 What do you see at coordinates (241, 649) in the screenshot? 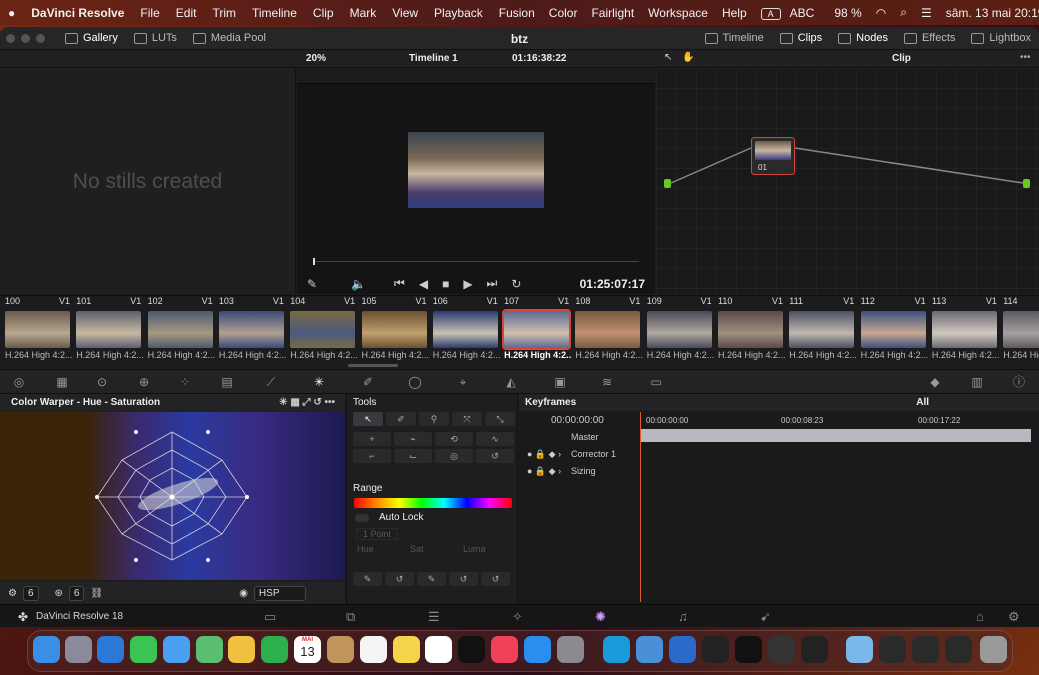
I see `photos-icon` at bounding box center [241, 649].